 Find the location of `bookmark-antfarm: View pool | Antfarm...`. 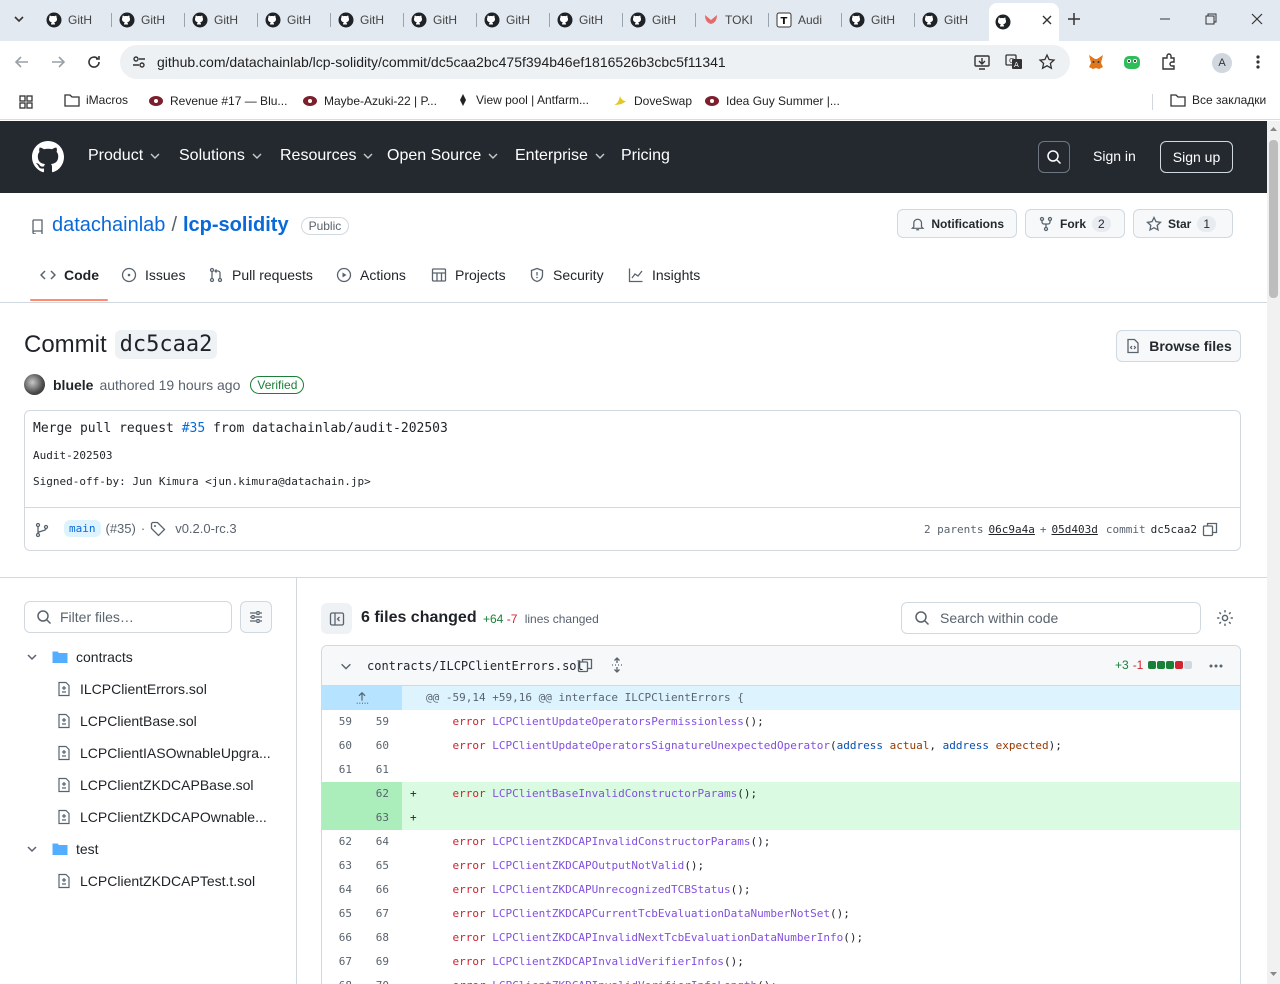

bookmark-antfarm: View pool | Antfarm... is located at coordinates (522, 100).